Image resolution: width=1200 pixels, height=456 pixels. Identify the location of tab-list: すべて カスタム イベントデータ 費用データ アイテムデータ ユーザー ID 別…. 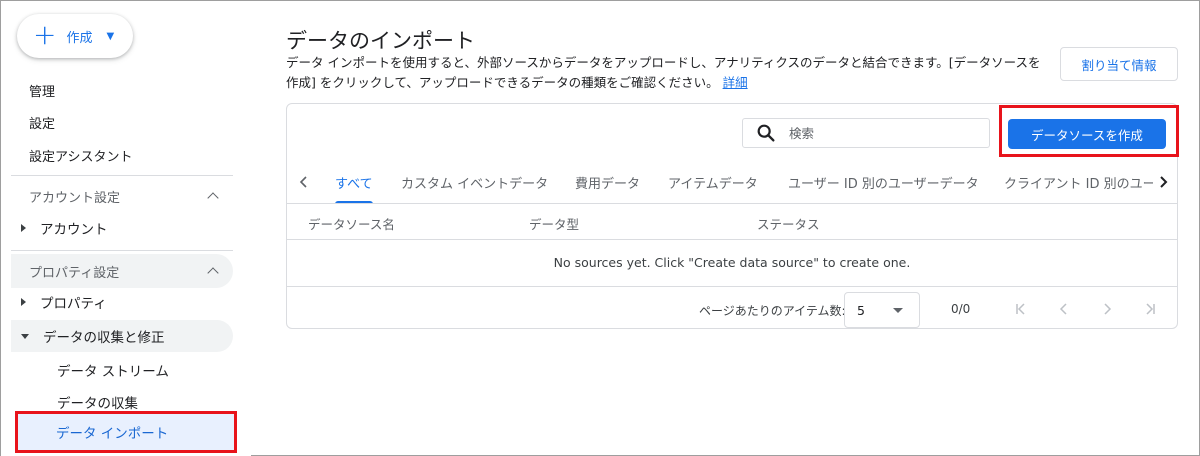
(735, 182).